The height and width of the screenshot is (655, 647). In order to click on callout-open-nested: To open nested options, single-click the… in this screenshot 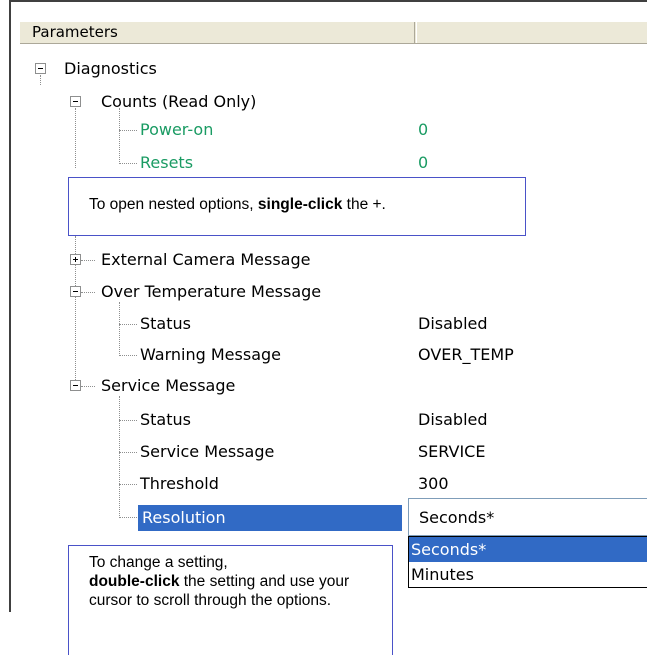, I will do `click(297, 206)`.